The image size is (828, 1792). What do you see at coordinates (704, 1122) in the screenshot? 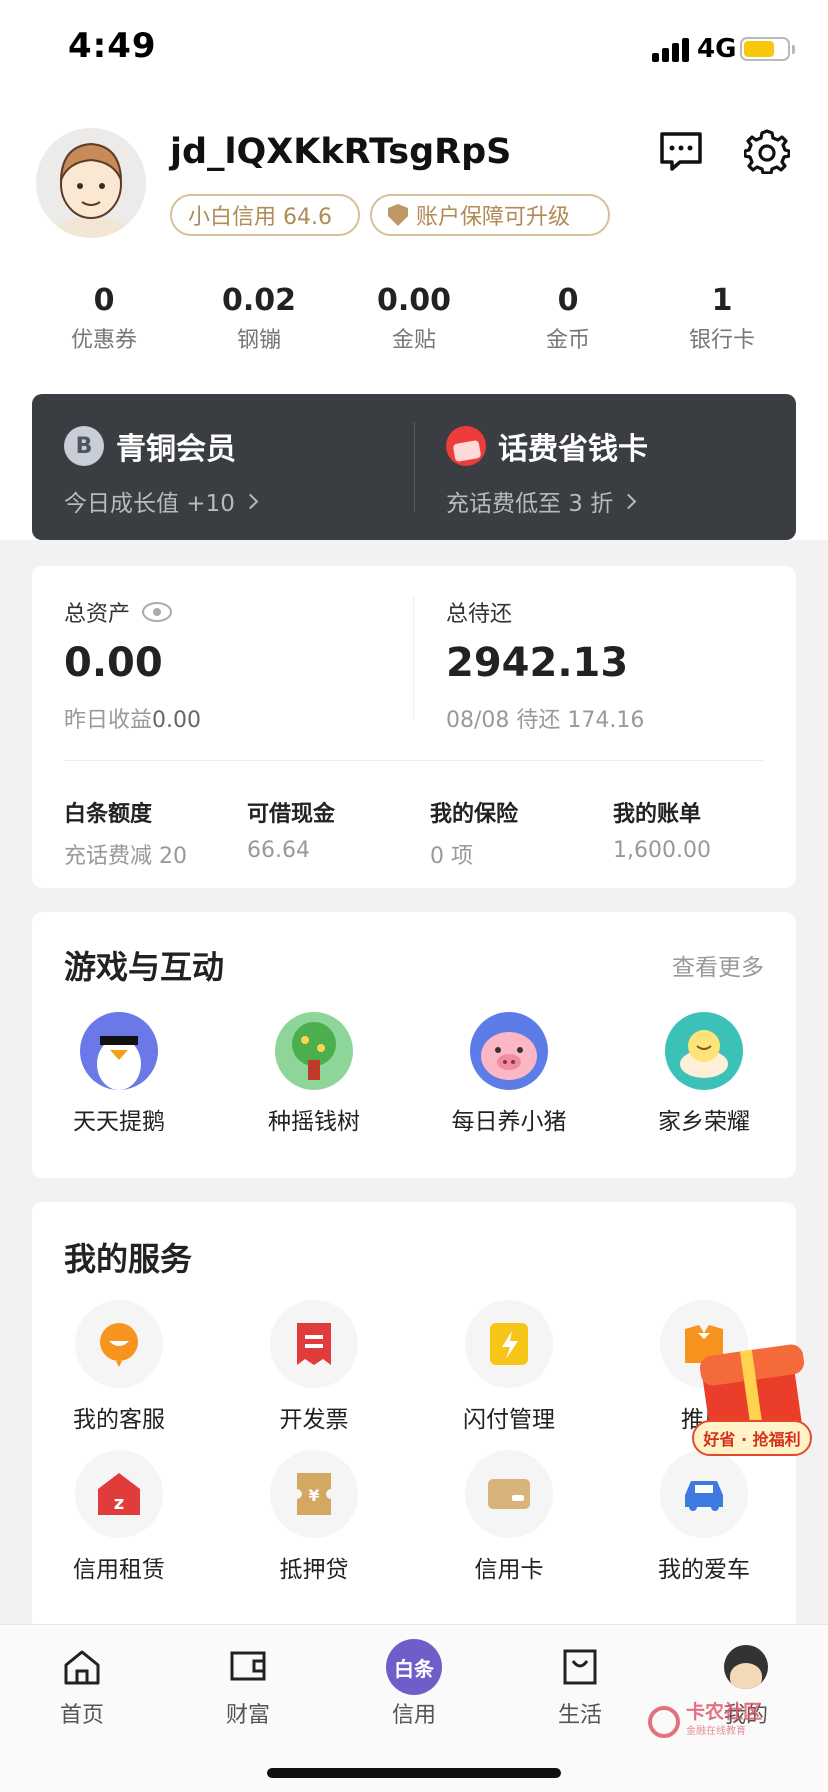
I see `game-label: 家乡荣耀` at bounding box center [704, 1122].